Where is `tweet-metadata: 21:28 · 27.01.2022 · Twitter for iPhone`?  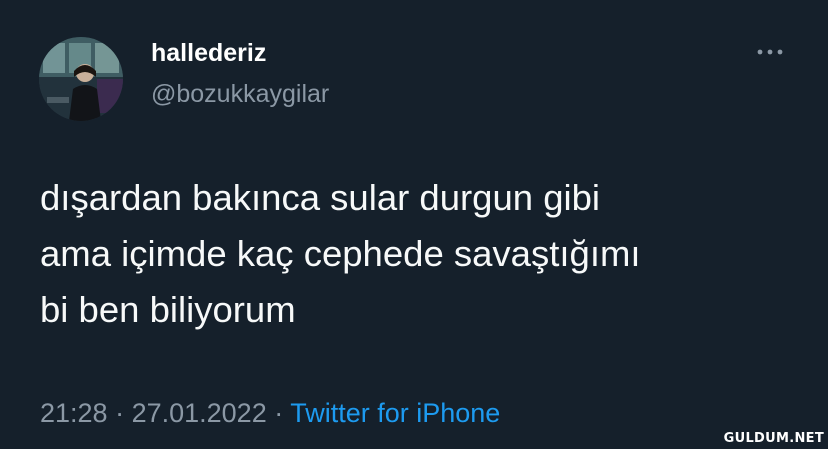 tweet-metadata: 21:28 · 27.01.2022 · Twitter for iPhone is located at coordinates (270, 413).